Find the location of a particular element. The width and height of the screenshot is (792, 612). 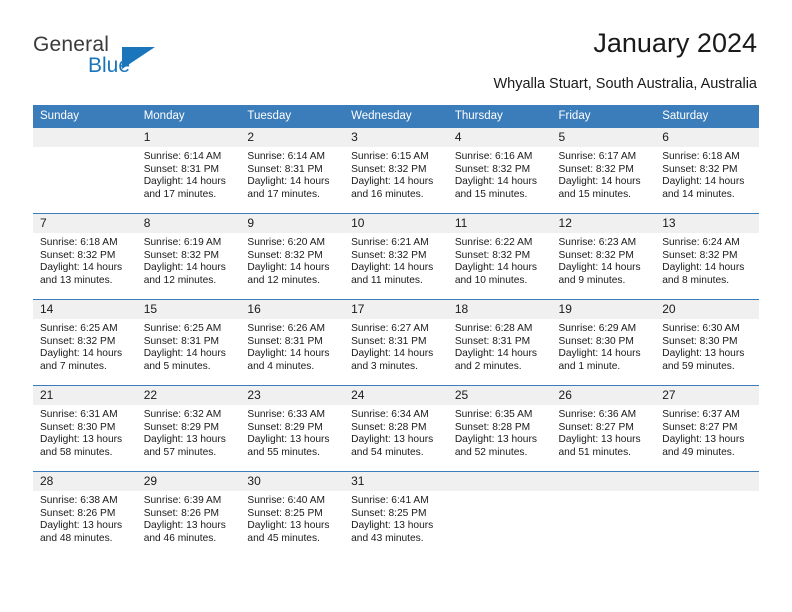

day-number-cell: 20 is located at coordinates (707, 309).